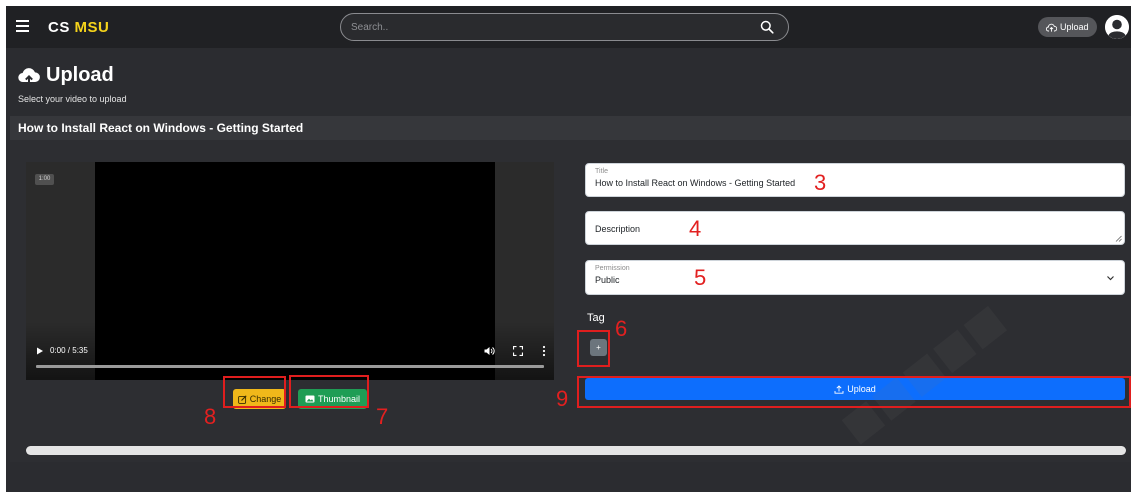  What do you see at coordinates (254, 392) in the screenshot?
I see `annotation-box-change` at bounding box center [254, 392].